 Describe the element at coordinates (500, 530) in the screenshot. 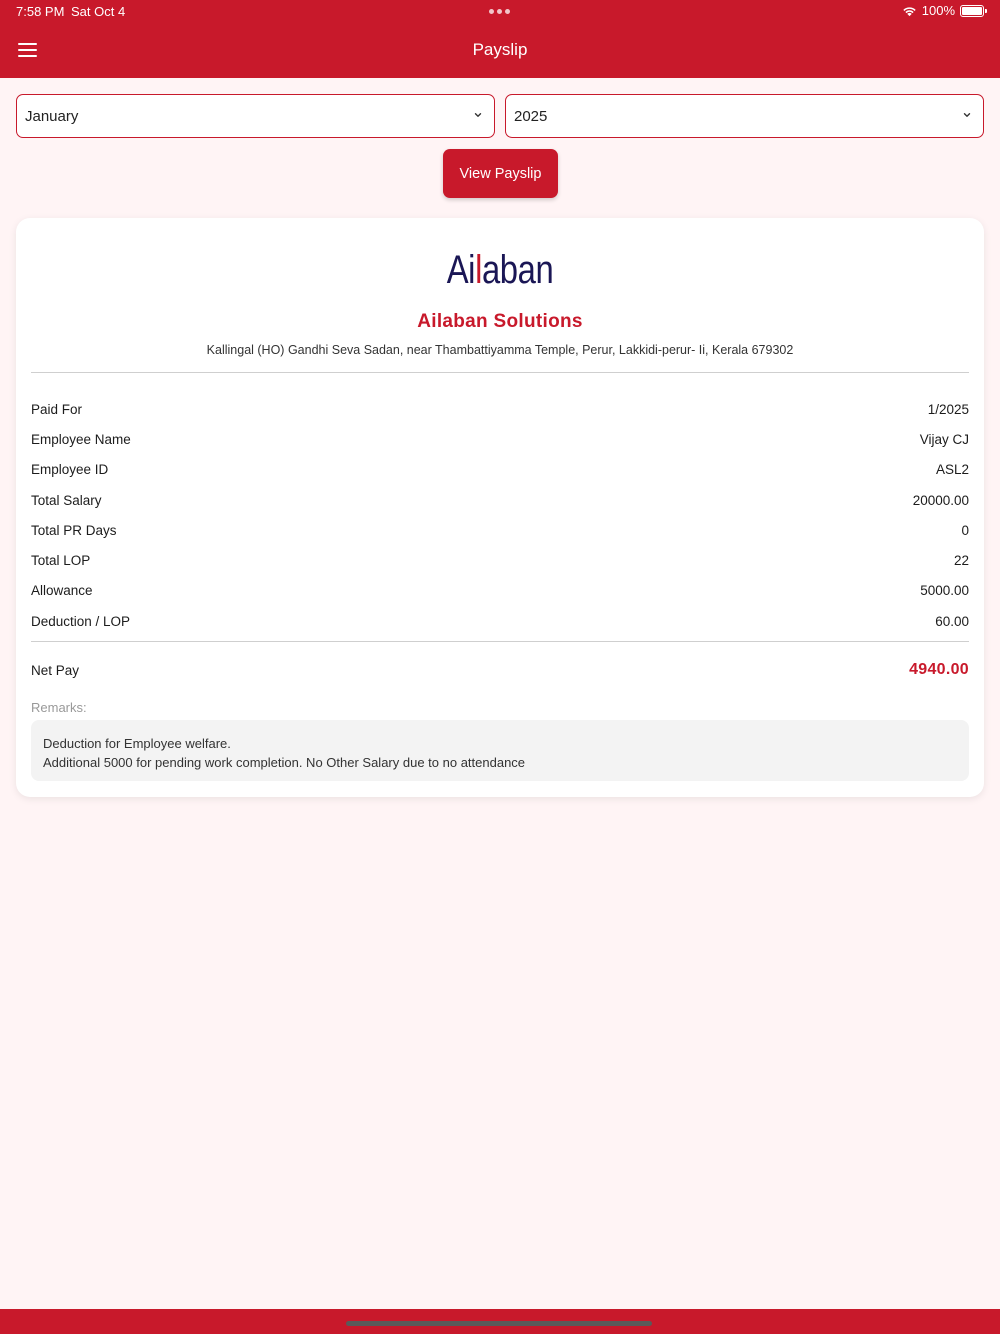

I see `detail-row-total-pr-days: Total PR Days 0` at that location.